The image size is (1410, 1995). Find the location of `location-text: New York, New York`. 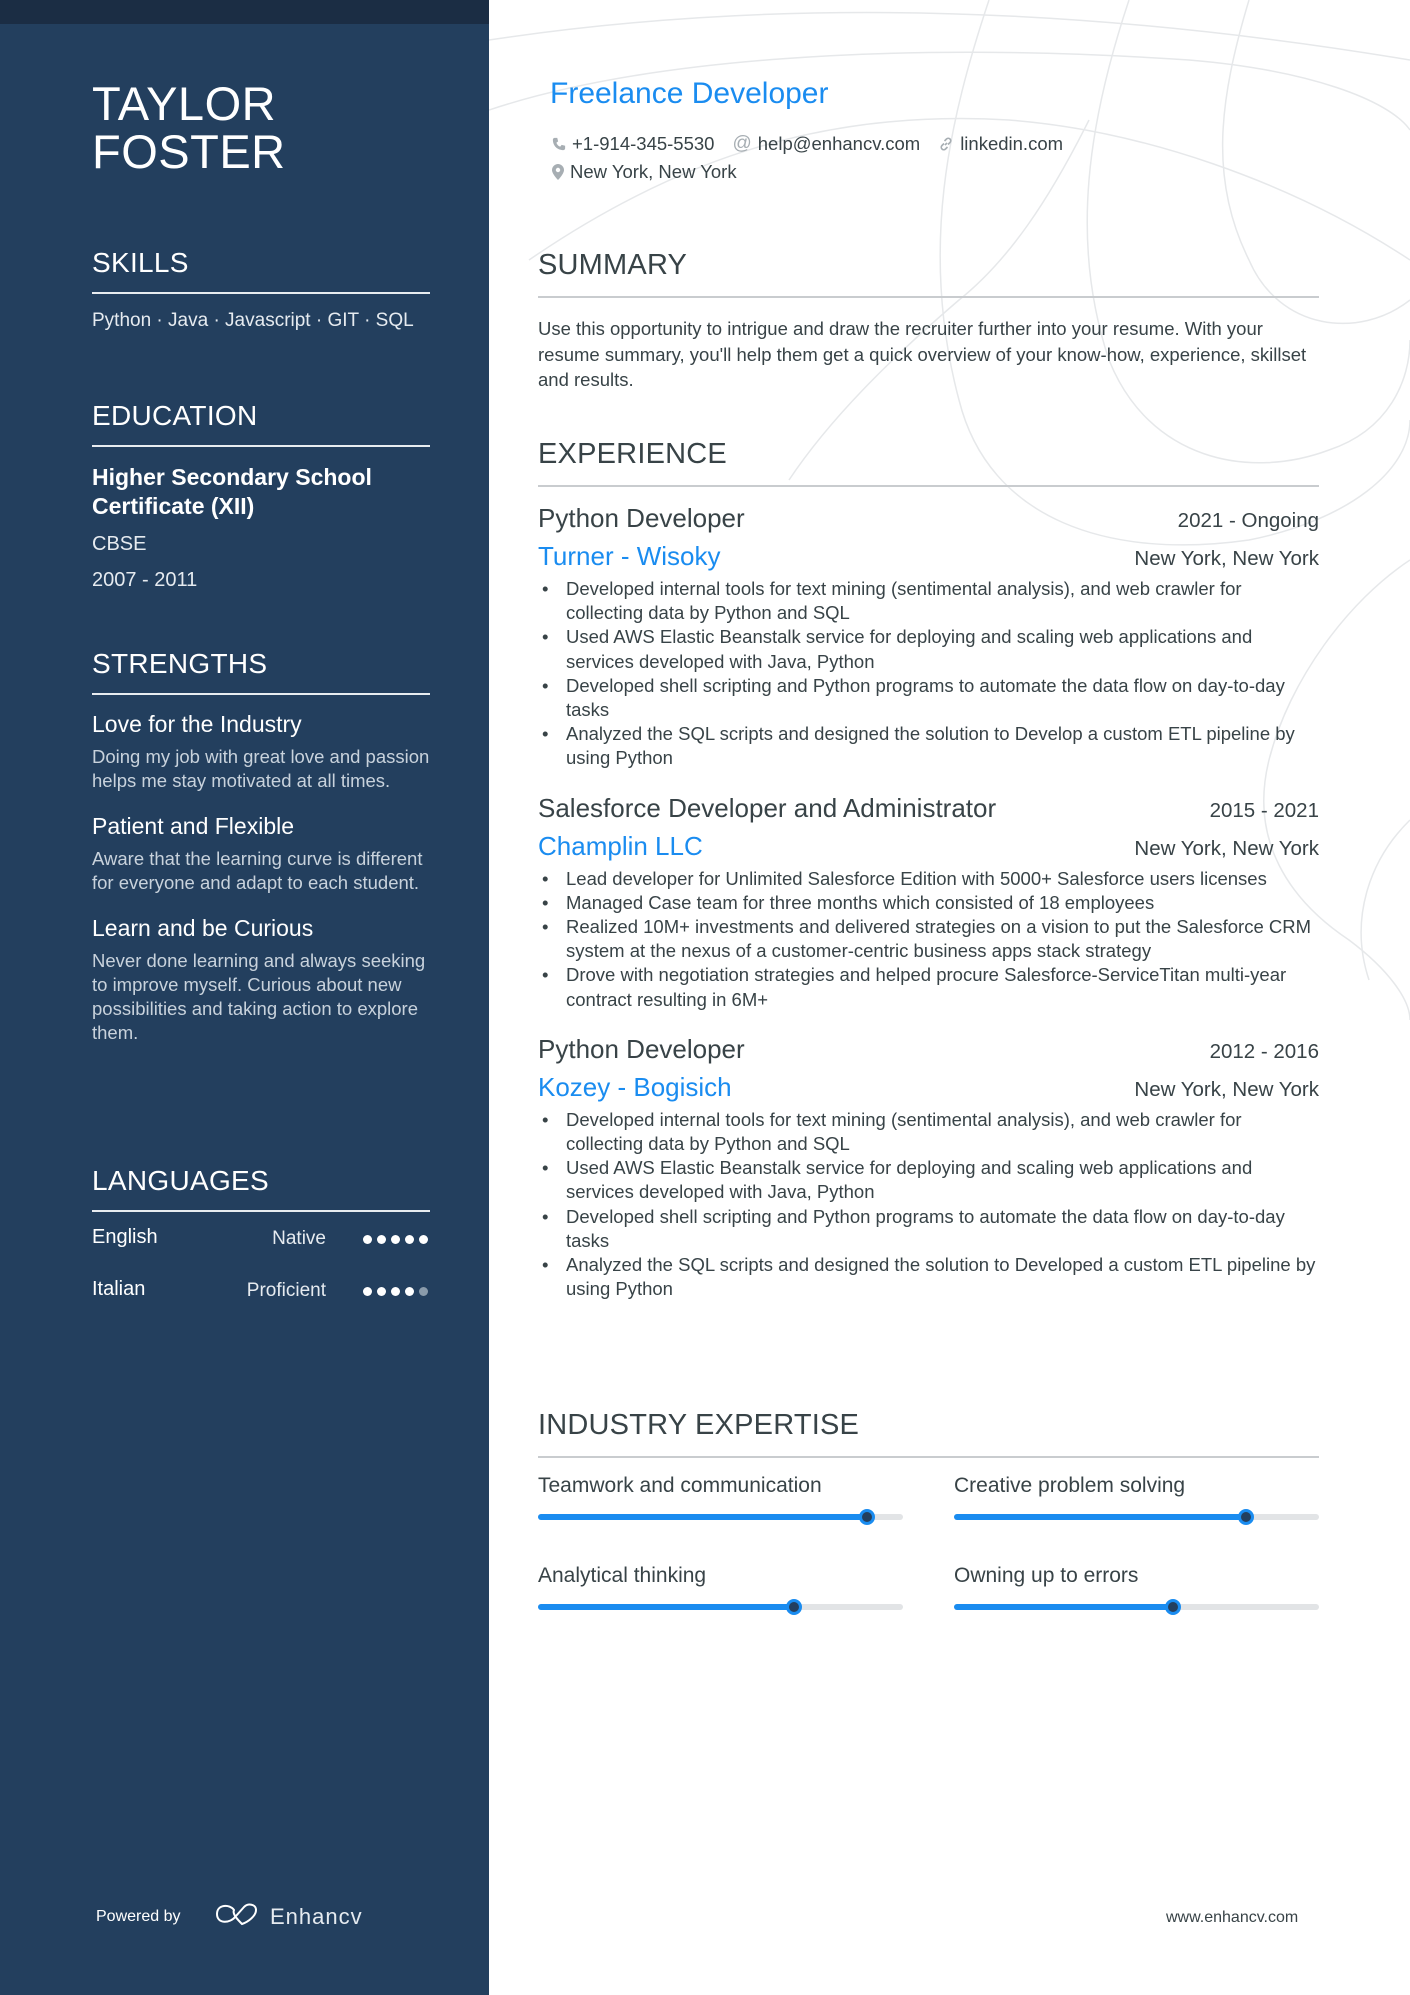

location-text: New York, New York is located at coordinates (653, 171).